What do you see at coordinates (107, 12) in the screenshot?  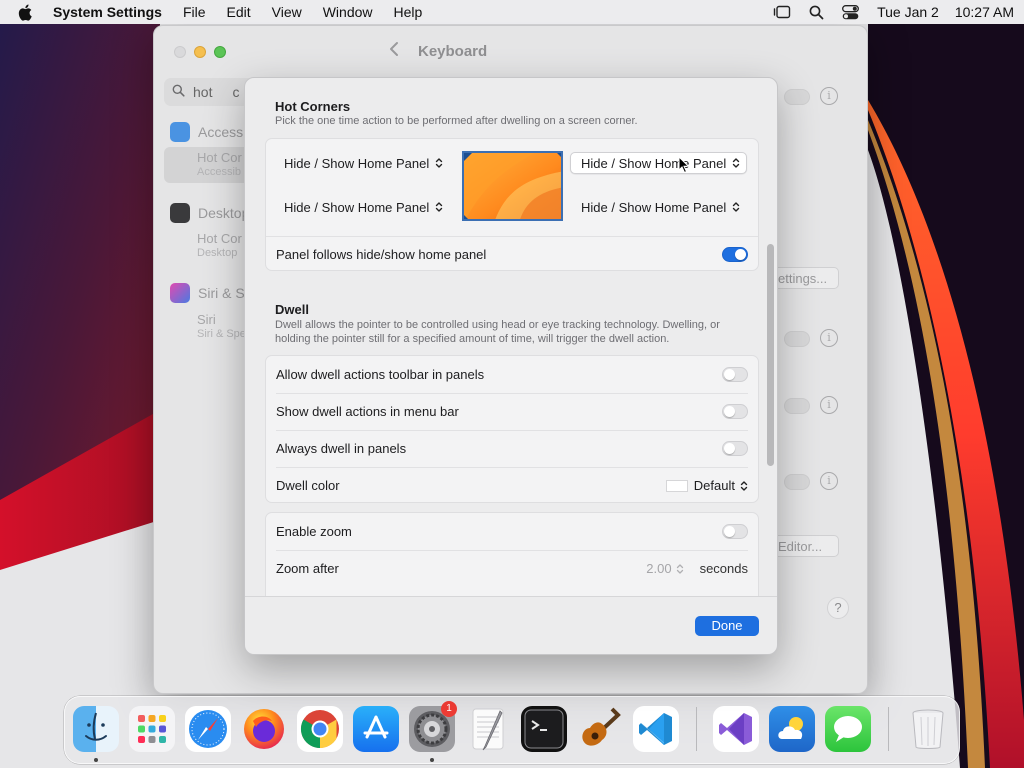 I see `app-menu: System Settings` at bounding box center [107, 12].